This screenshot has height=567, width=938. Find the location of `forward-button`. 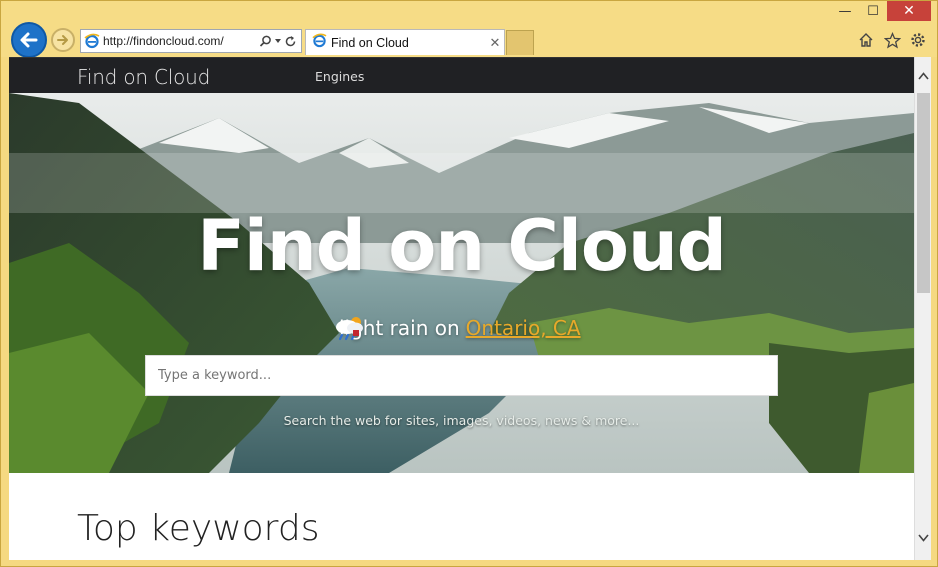

forward-button is located at coordinates (63, 40).